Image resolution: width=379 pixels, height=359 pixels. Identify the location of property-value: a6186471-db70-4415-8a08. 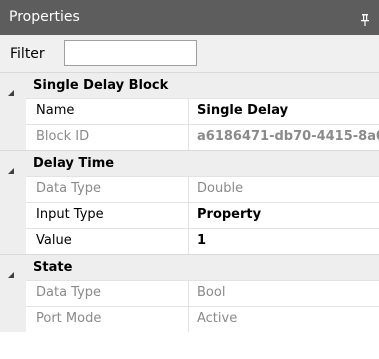
(284, 137).